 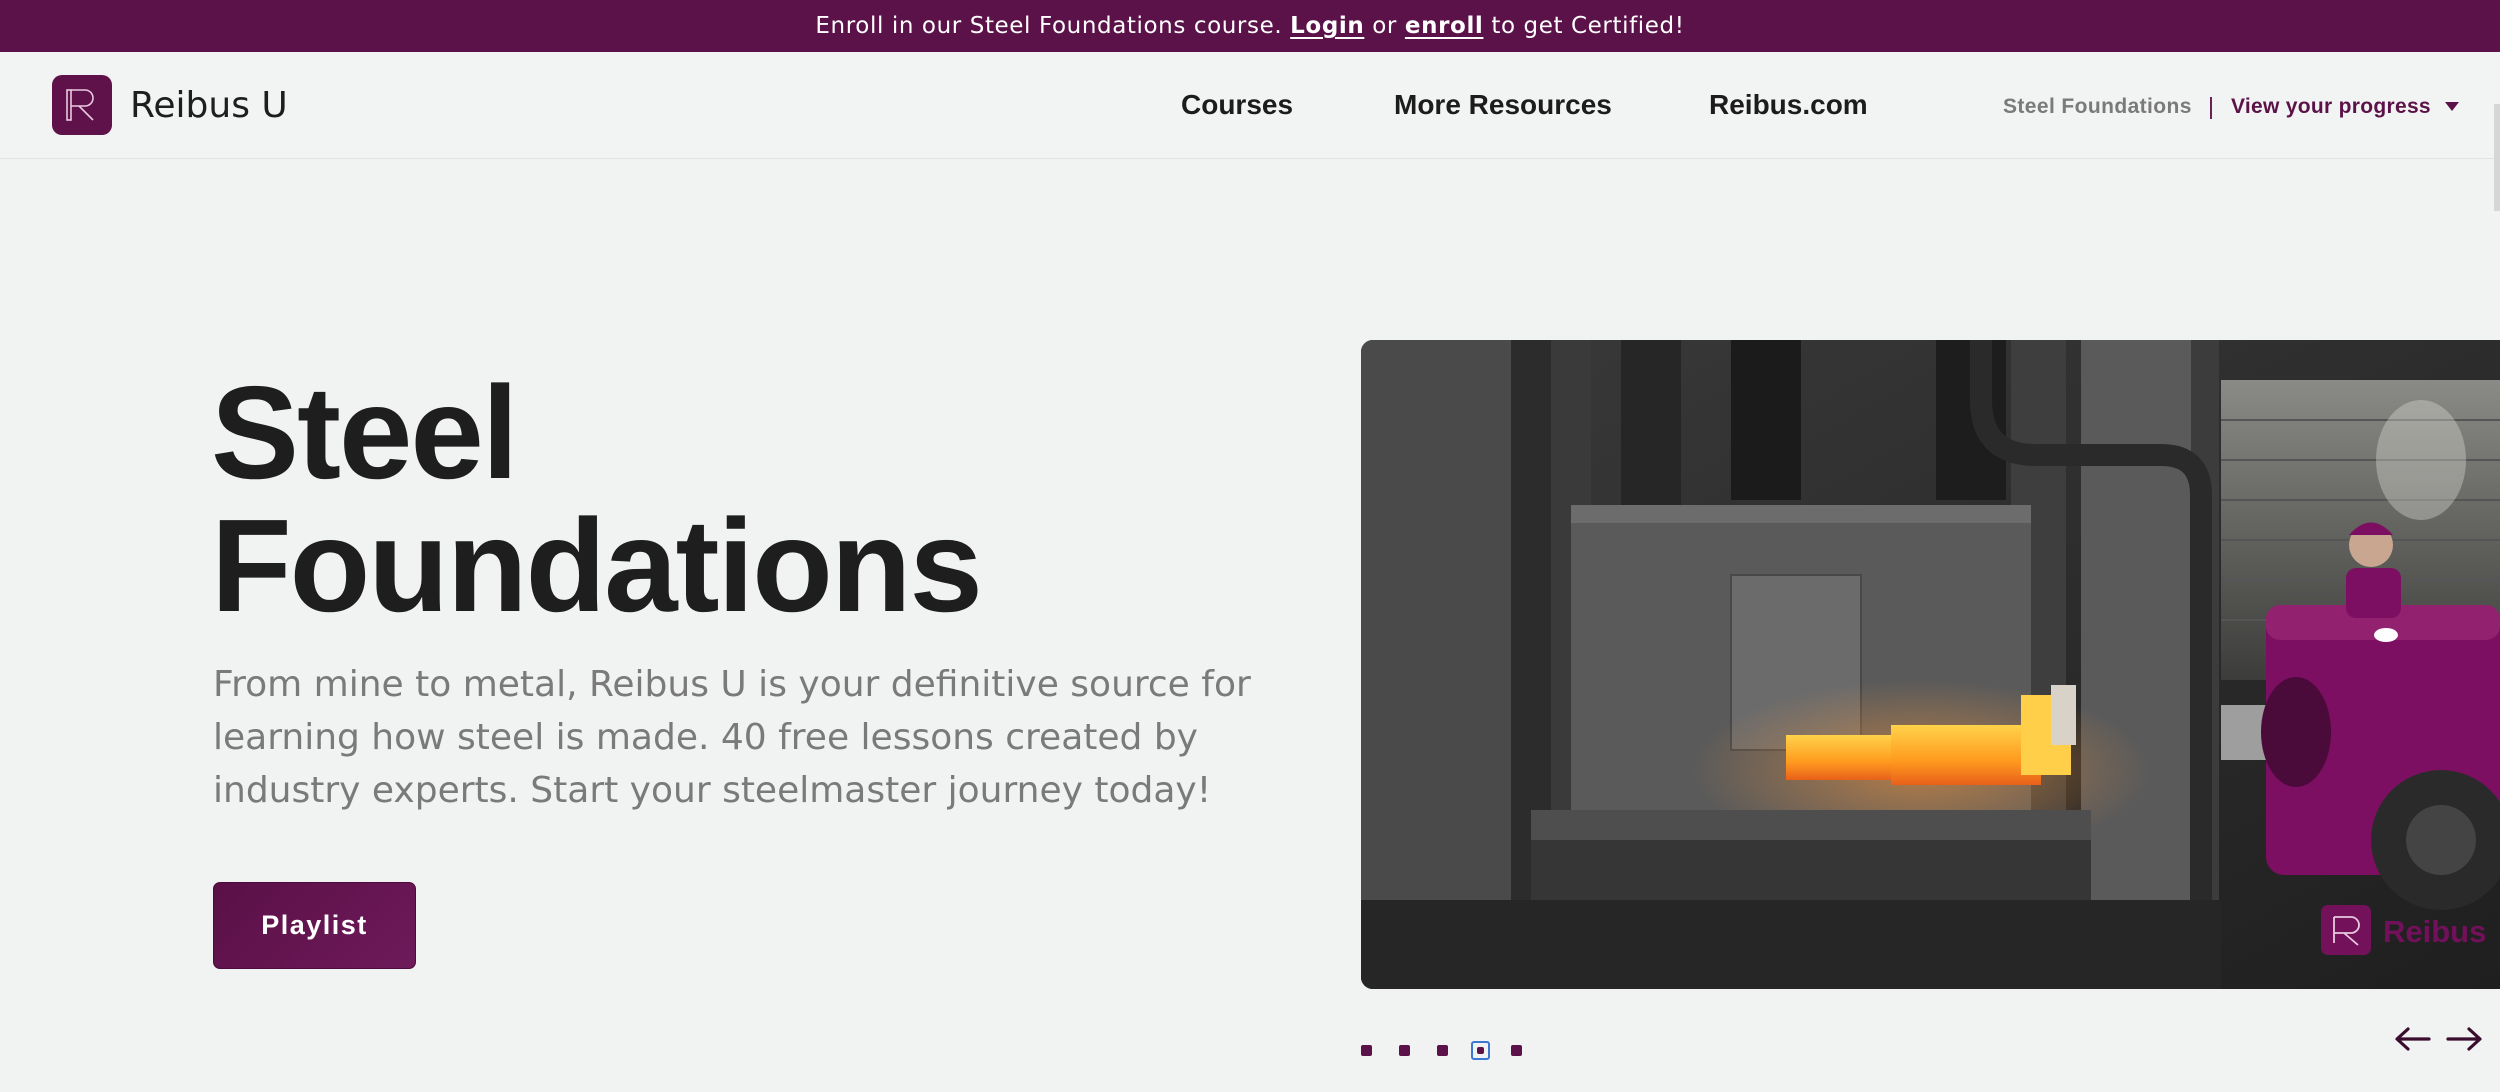 I want to click on enroll-link: enroll, so click(x=1444, y=26).